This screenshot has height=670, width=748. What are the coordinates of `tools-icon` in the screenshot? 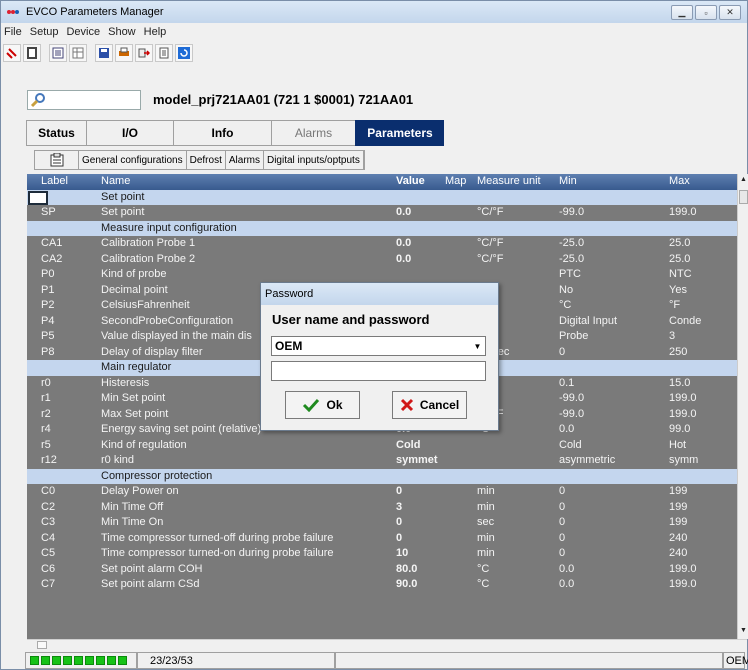 It's located at (32, 53).